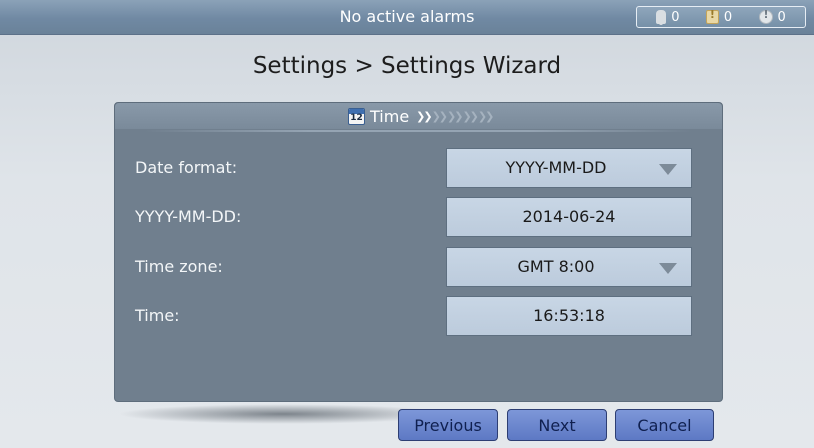  Describe the element at coordinates (765, 16) in the screenshot. I see `alert-circle-icon` at that location.